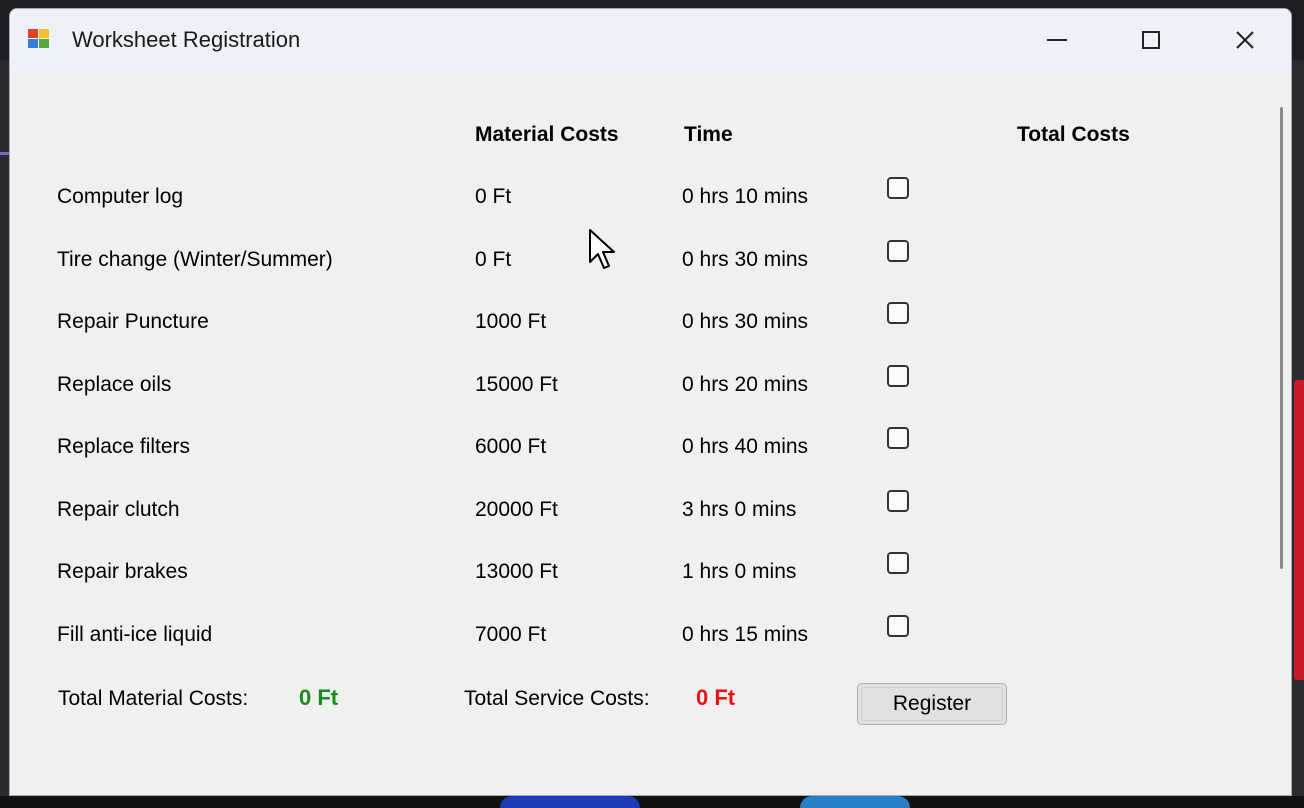  What do you see at coordinates (745, 384) in the screenshot?
I see `service-time: 0 hrs 20 mins` at bounding box center [745, 384].